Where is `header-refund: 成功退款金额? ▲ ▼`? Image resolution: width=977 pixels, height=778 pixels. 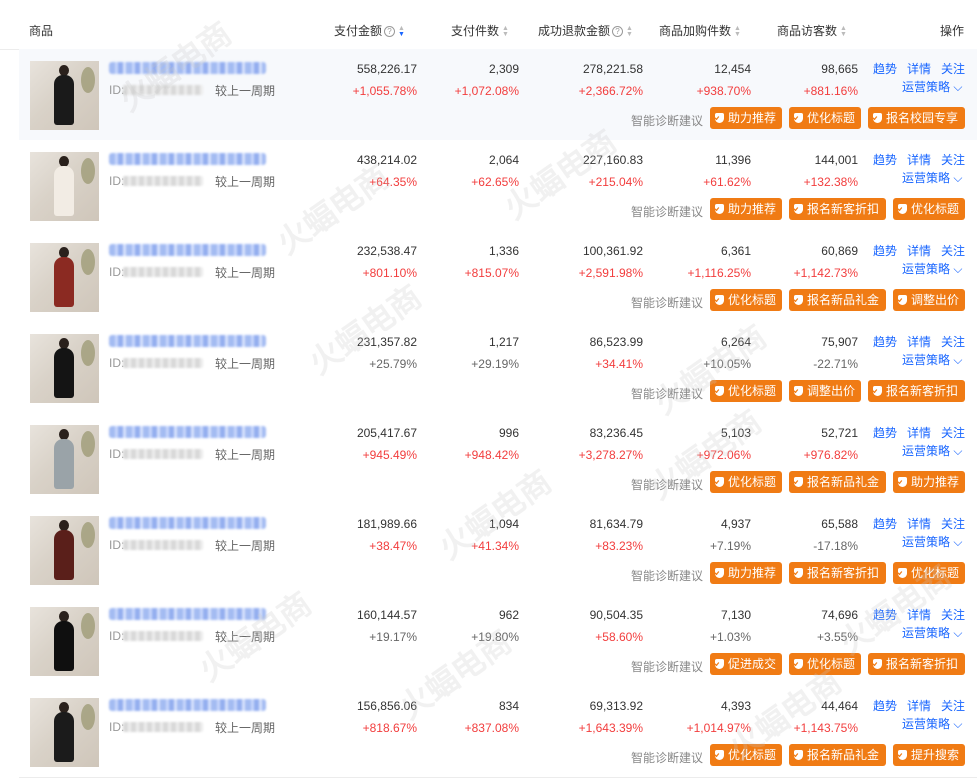 header-refund: 成功退款金额? ▲ ▼ is located at coordinates (585, 24).